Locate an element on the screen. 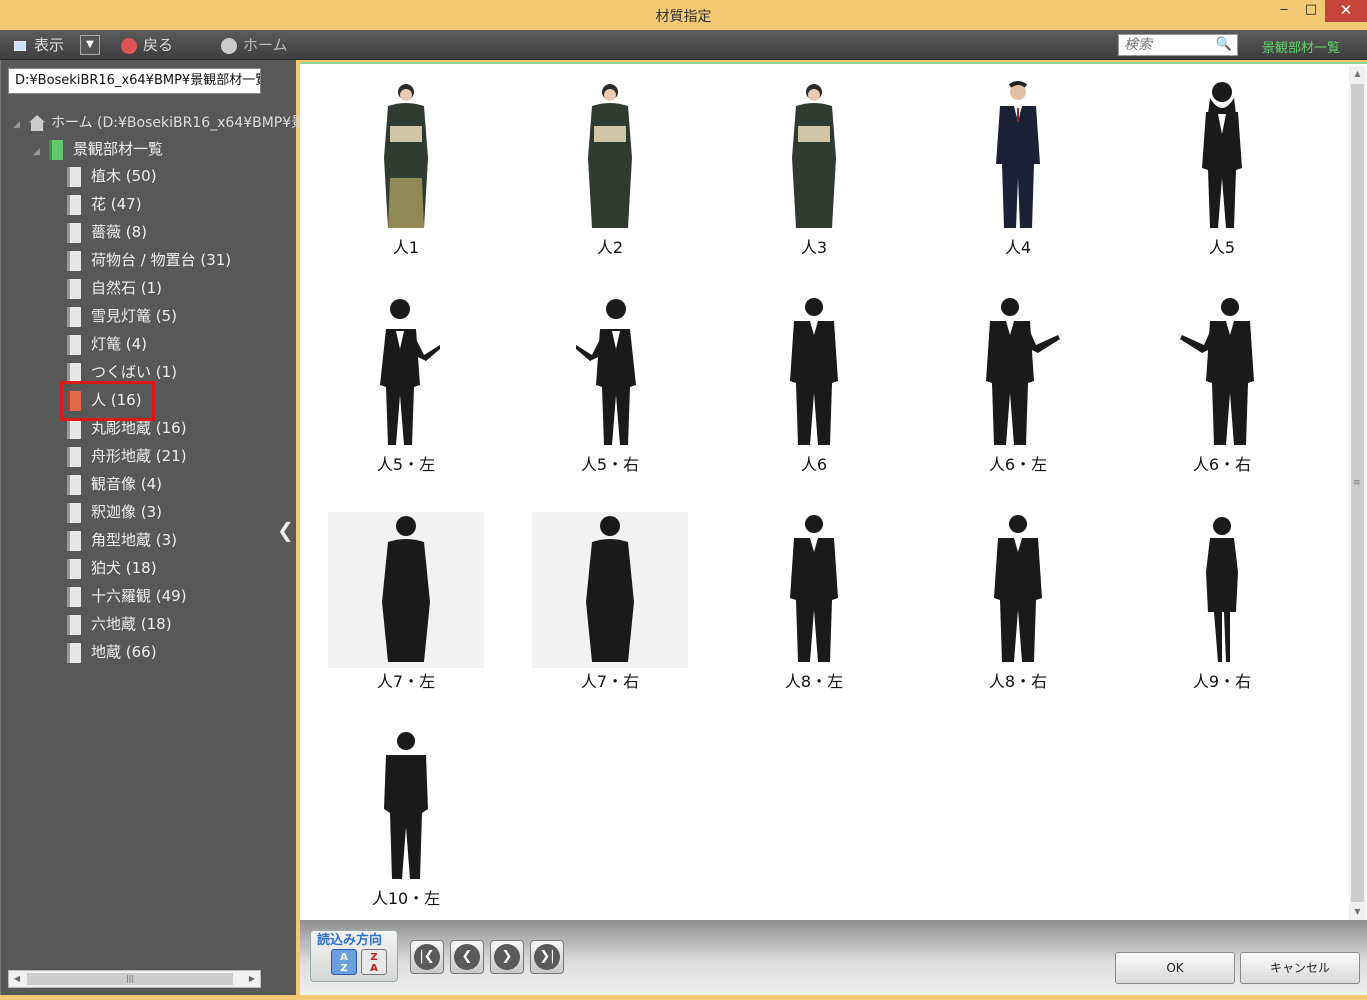  view-button: 表示 is located at coordinates (39, 45).